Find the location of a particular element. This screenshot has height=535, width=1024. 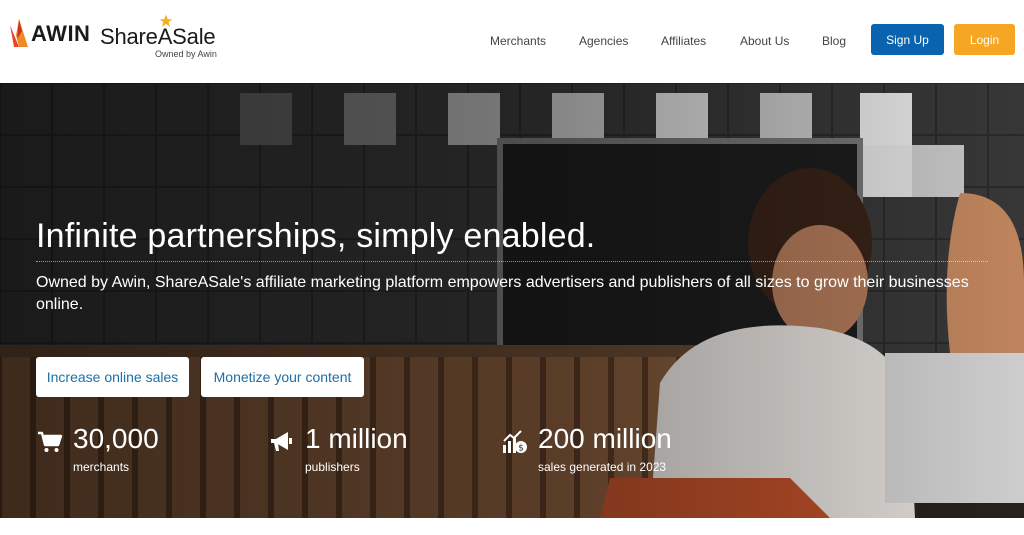

stat-merchants-label: merchants is located at coordinates (101, 467).